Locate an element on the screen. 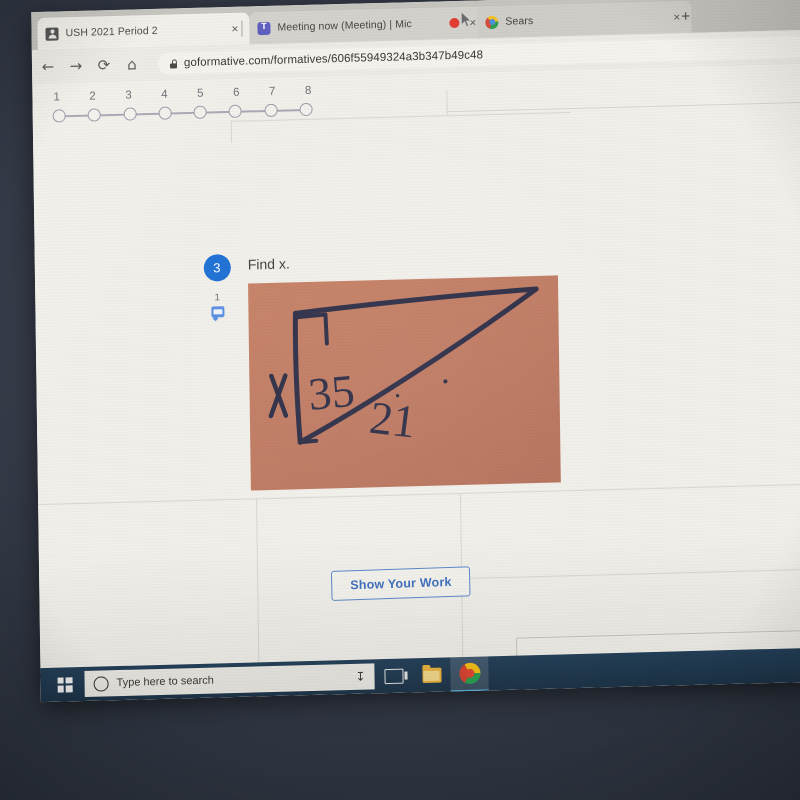 The image size is (800, 800). ink-speck is located at coordinates (445, 381).